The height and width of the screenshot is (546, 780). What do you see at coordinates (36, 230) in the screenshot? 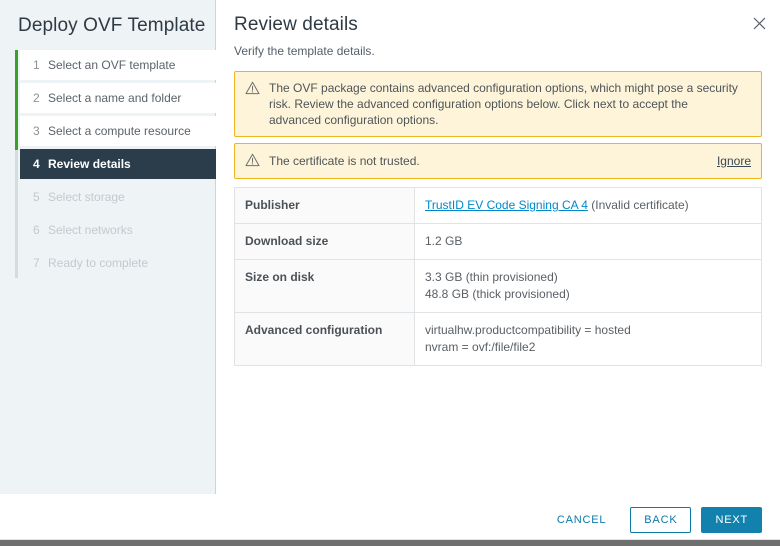
I see `step-number: 6` at bounding box center [36, 230].